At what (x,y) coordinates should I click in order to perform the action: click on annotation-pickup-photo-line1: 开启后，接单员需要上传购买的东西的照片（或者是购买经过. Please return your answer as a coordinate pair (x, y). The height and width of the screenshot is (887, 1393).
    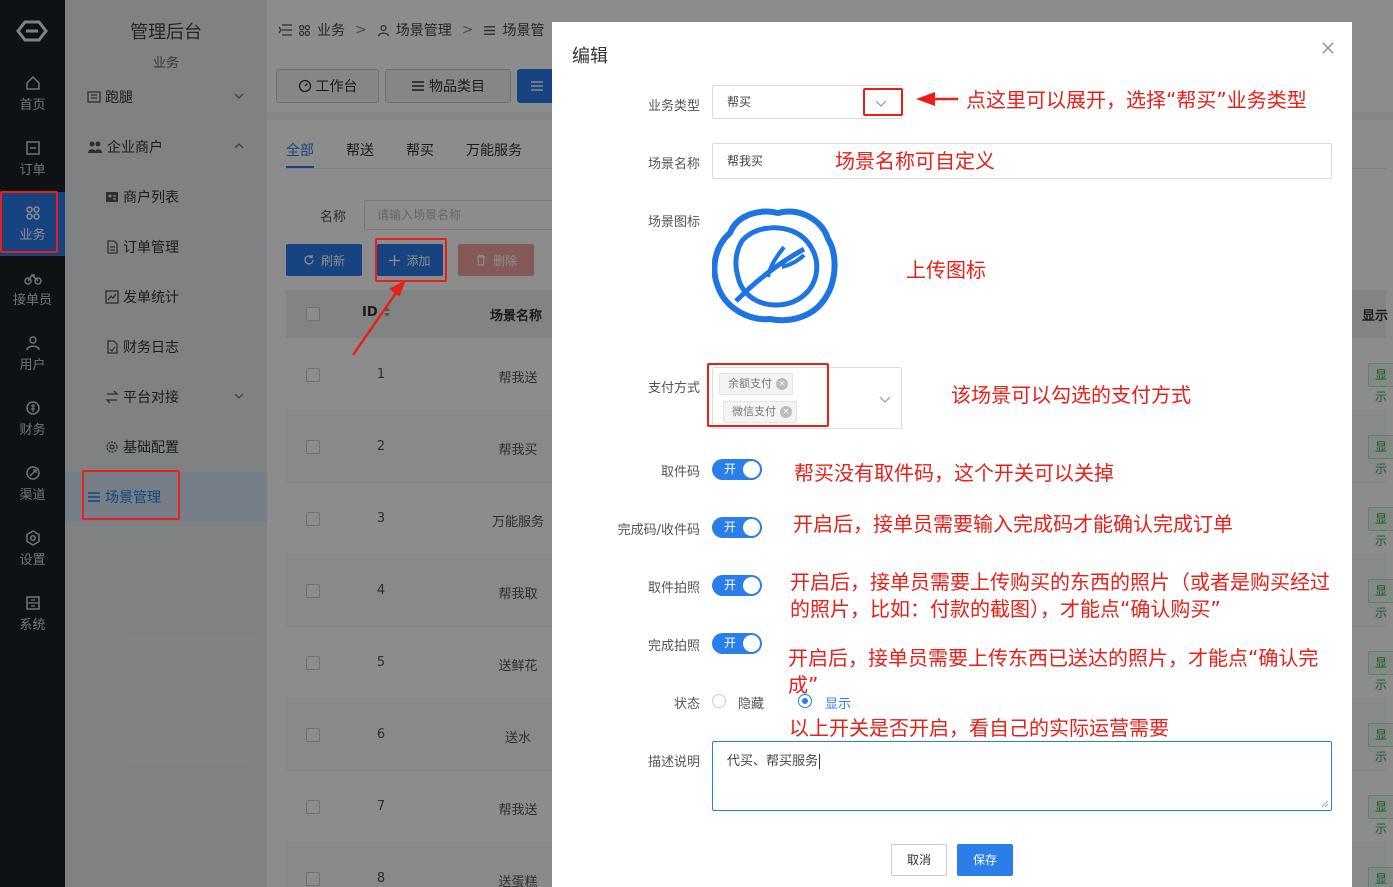
    Looking at the image, I should click on (1060, 582).